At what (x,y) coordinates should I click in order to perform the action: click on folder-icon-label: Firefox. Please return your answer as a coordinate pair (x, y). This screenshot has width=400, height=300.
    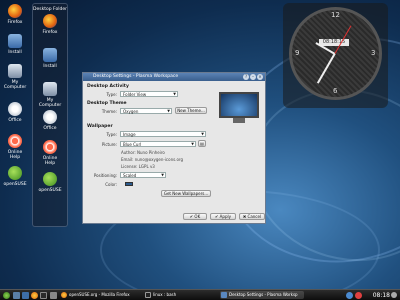
    Looking at the image, I should click on (50, 32).